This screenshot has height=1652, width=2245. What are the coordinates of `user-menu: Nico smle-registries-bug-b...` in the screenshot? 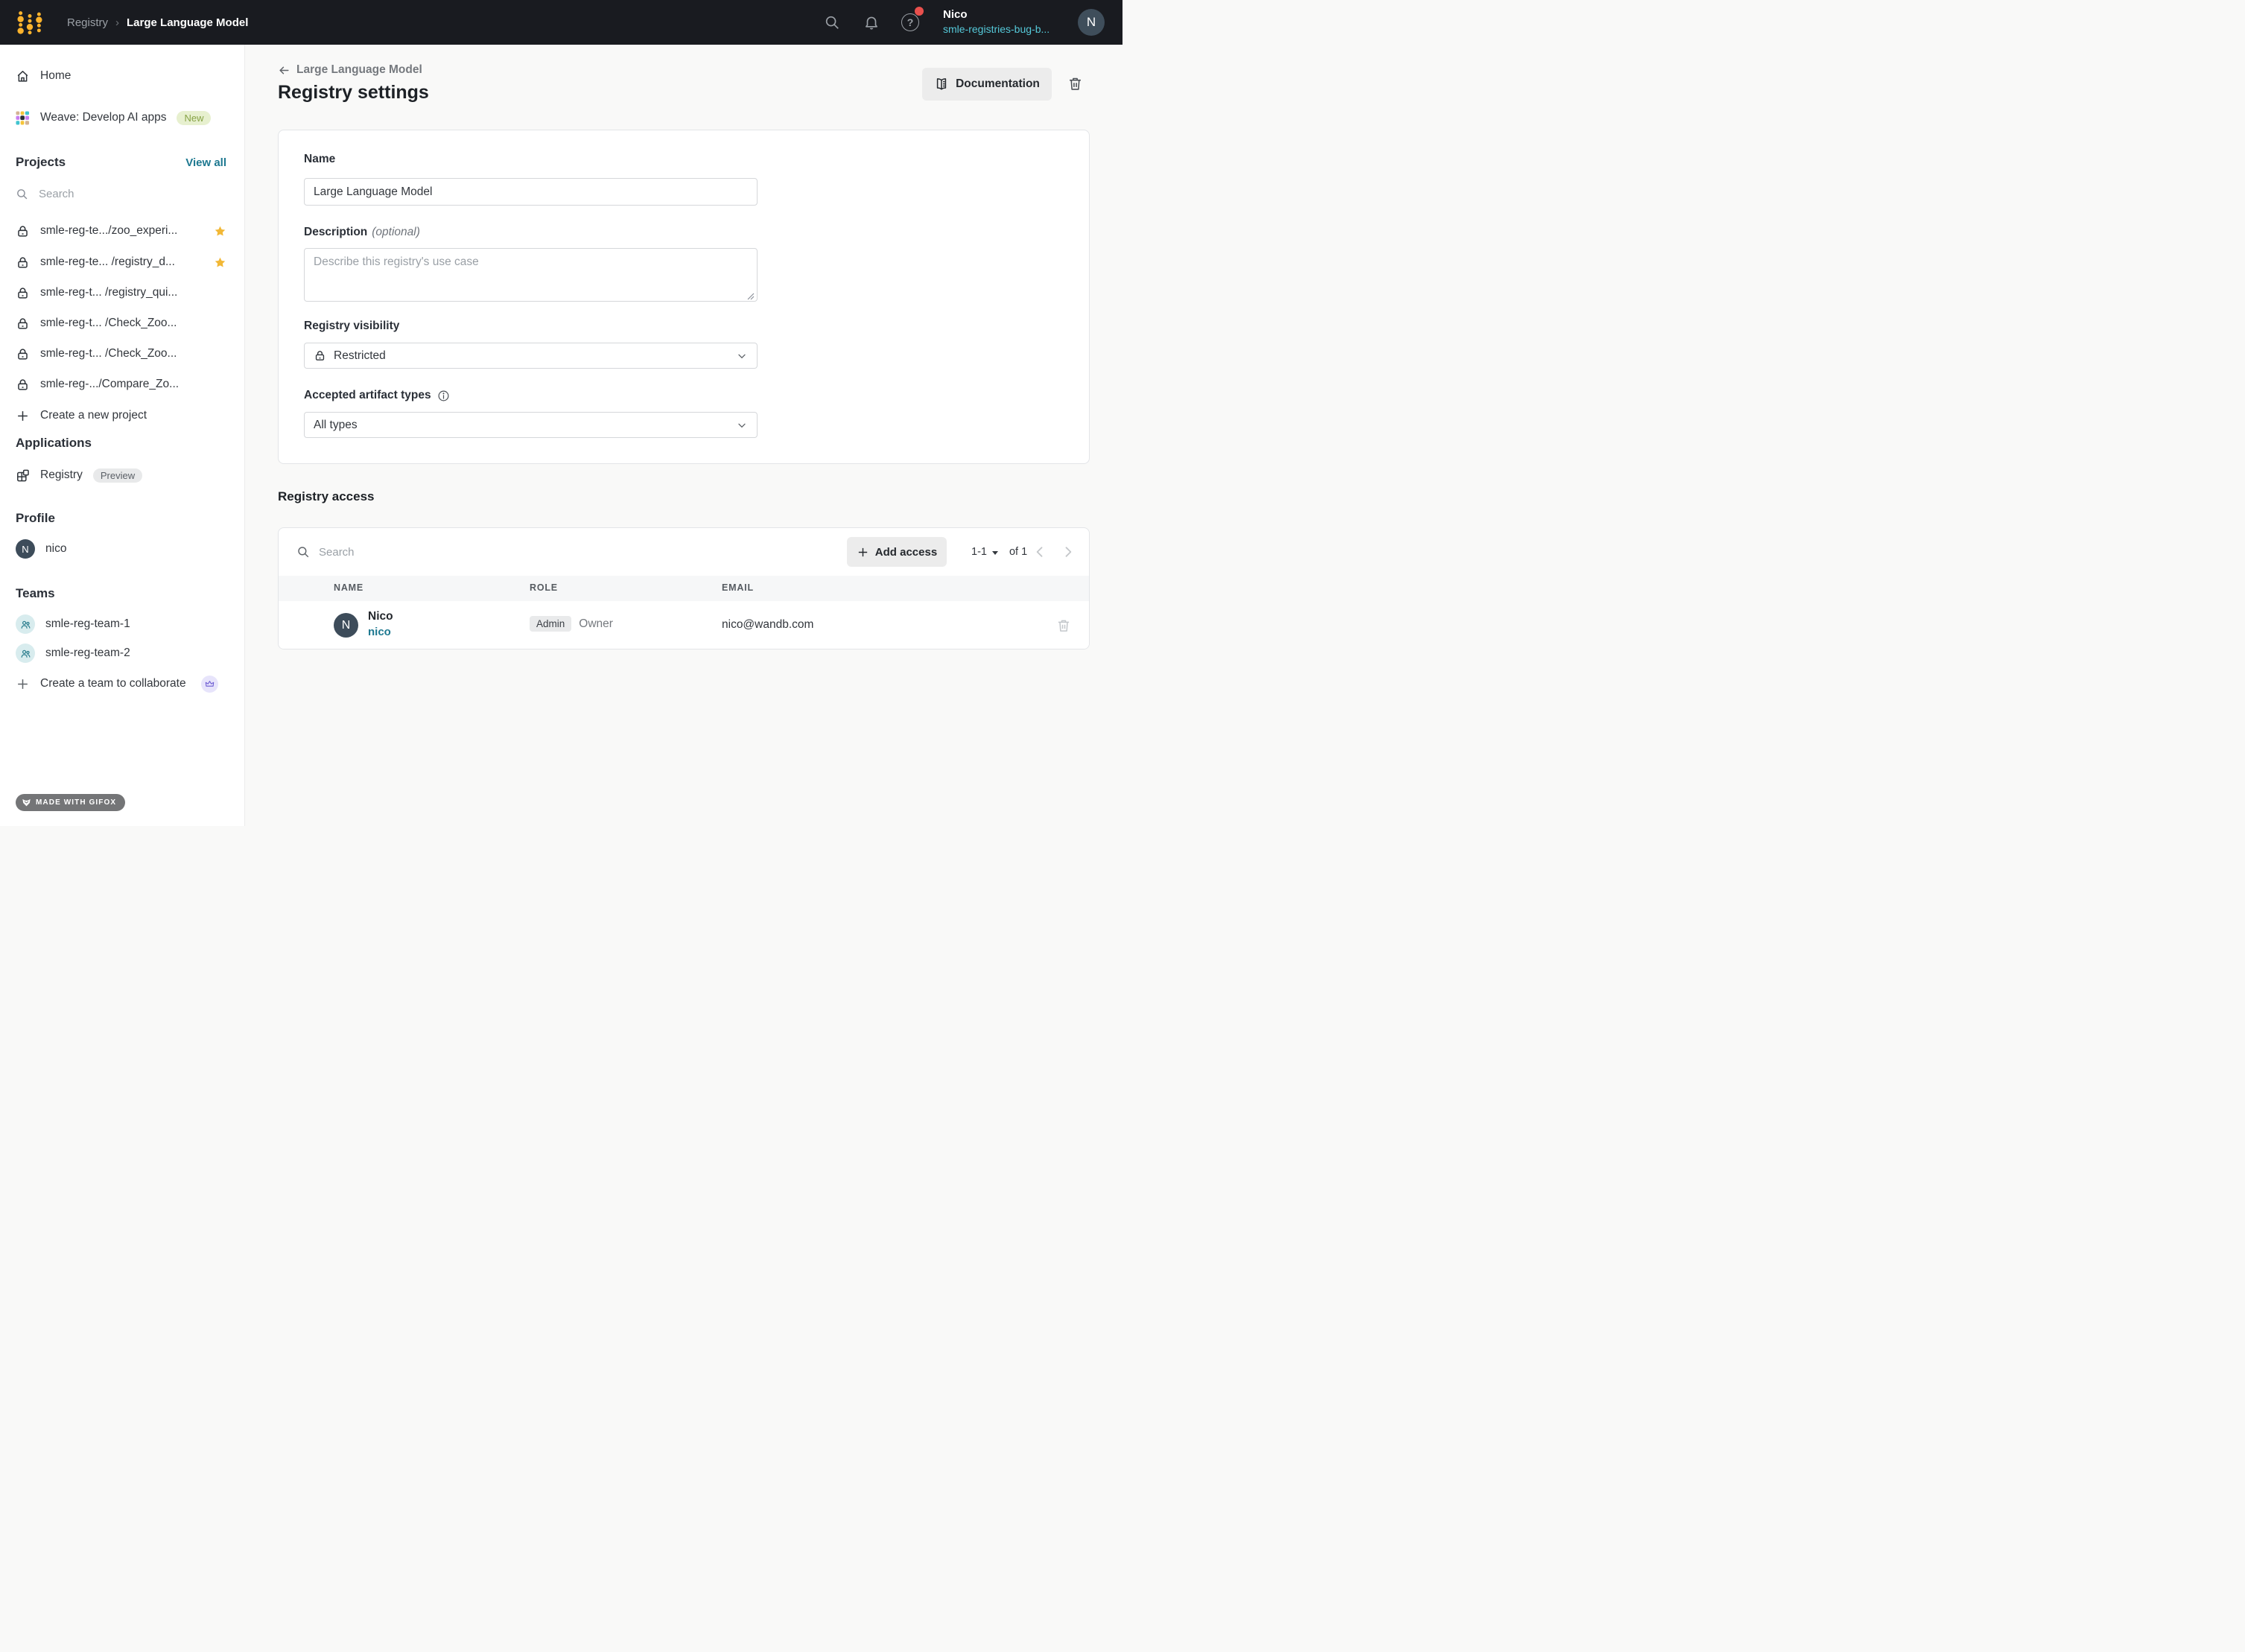 It's located at (996, 22).